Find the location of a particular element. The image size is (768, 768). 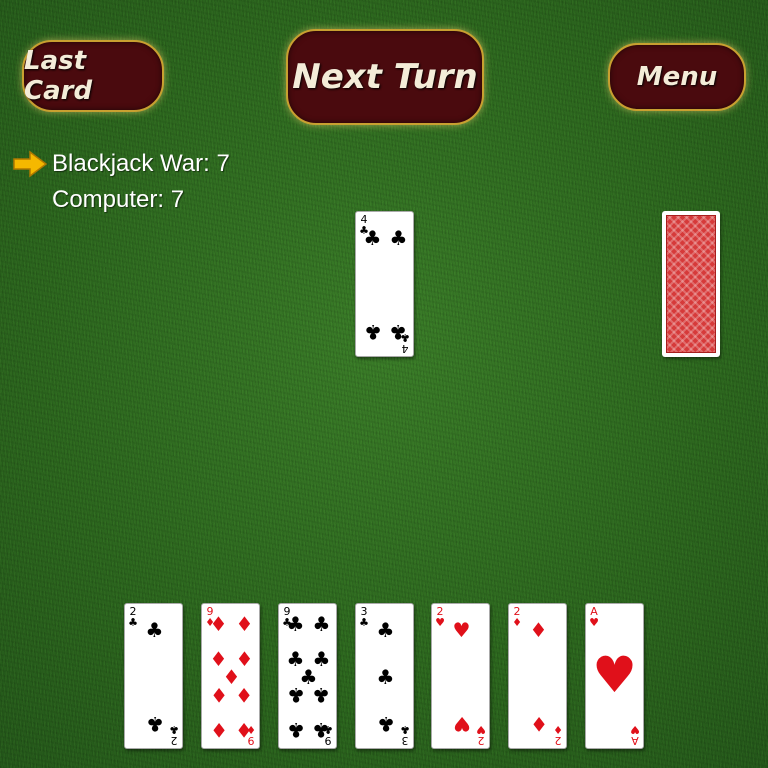

computer-score-label: Computer: 7 is located at coordinates (118, 199).